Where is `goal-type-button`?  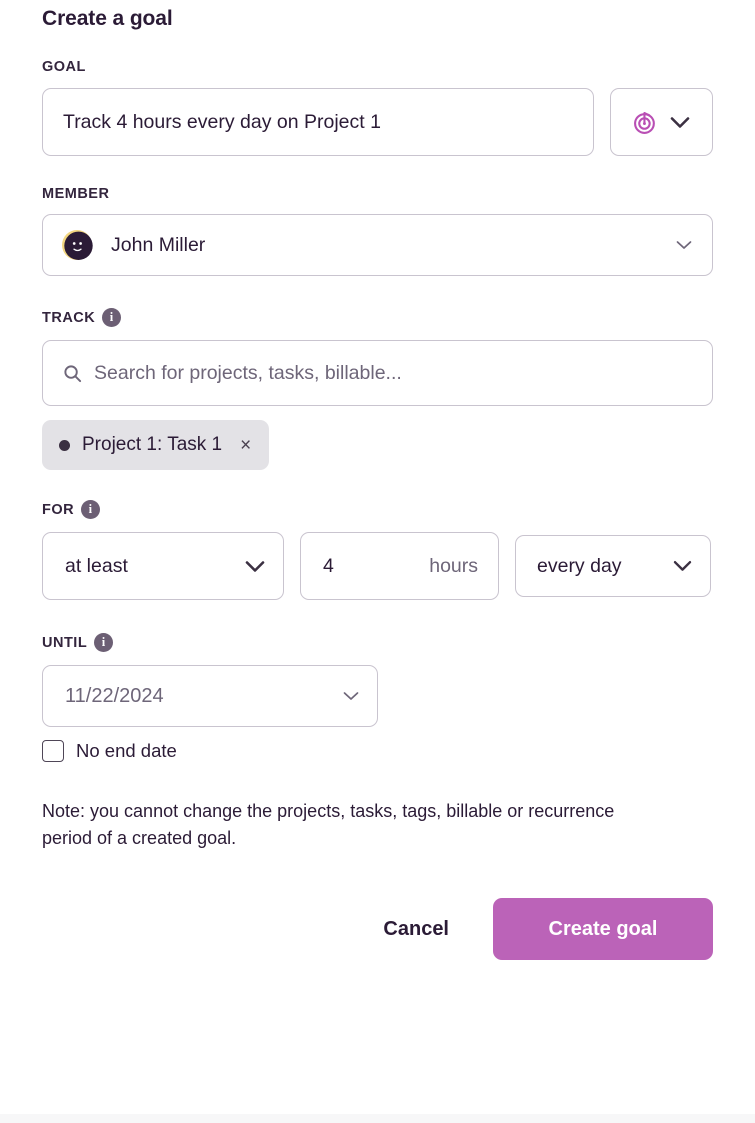 goal-type-button is located at coordinates (661, 122).